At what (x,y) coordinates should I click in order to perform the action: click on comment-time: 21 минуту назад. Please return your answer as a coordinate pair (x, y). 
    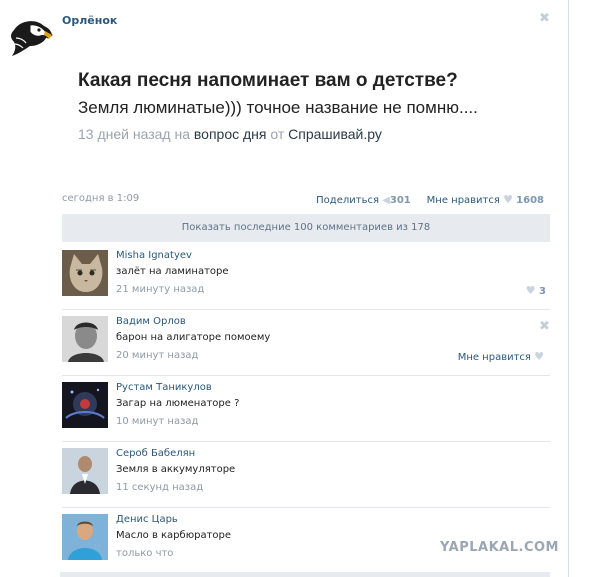
    Looking at the image, I should click on (160, 289).